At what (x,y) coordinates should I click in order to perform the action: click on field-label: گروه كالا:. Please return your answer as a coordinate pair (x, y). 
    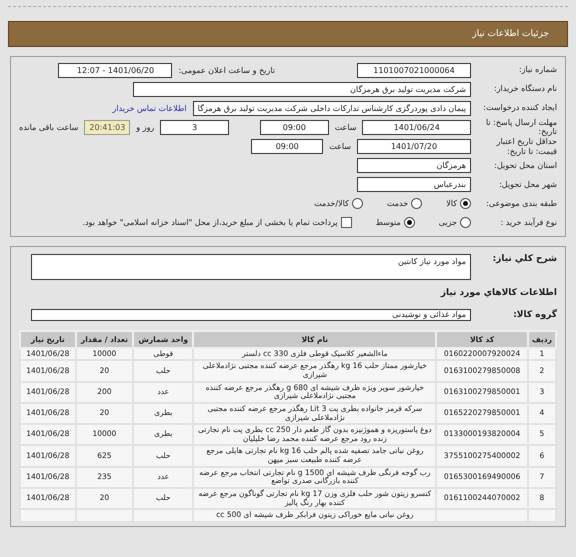
    Looking at the image, I should click on (534, 315).